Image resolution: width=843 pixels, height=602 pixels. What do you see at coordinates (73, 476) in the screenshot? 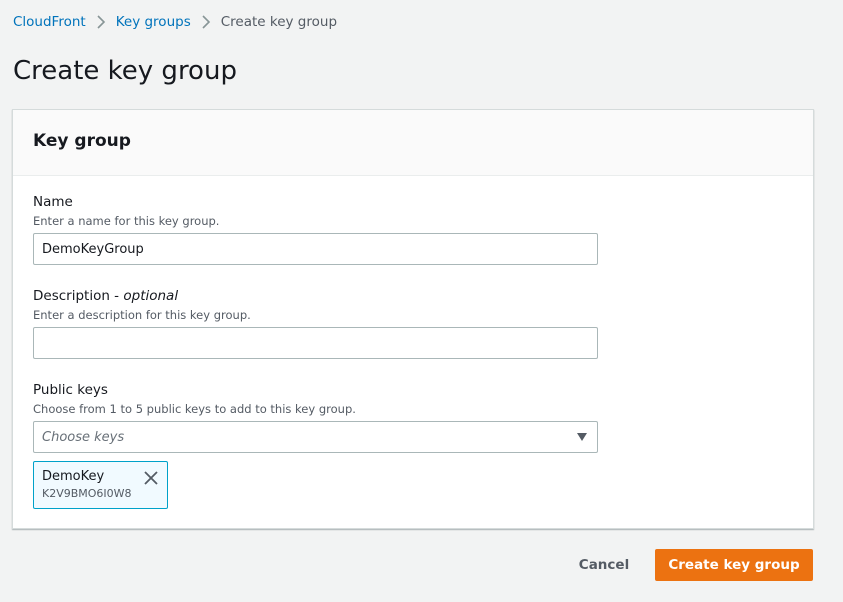
I see `token-key-name: DemoKey` at bounding box center [73, 476].